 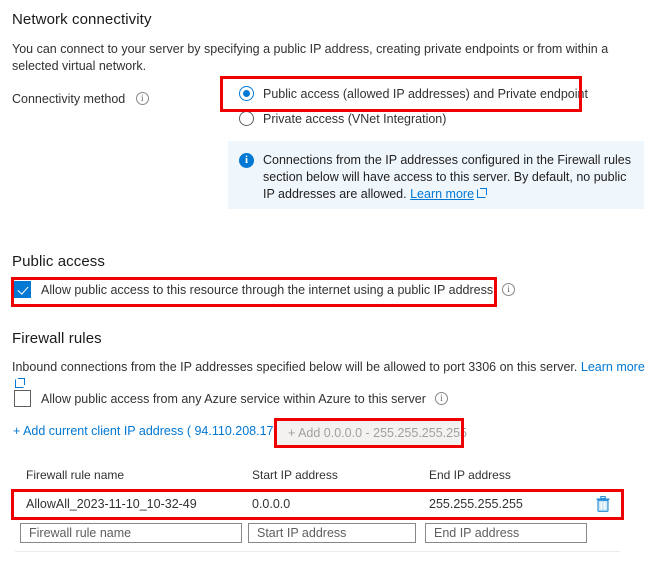 What do you see at coordinates (59, 261) in the screenshot?
I see `public-access-heading: Public access` at bounding box center [59, 261].